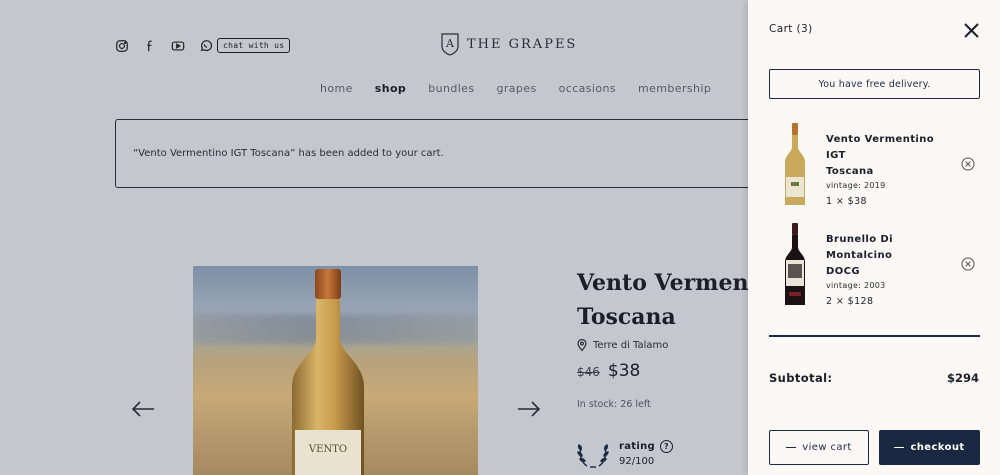 This screenshot has width=1000, height=475. I want to click on view-cart-button: view cart, so click(819, 447).